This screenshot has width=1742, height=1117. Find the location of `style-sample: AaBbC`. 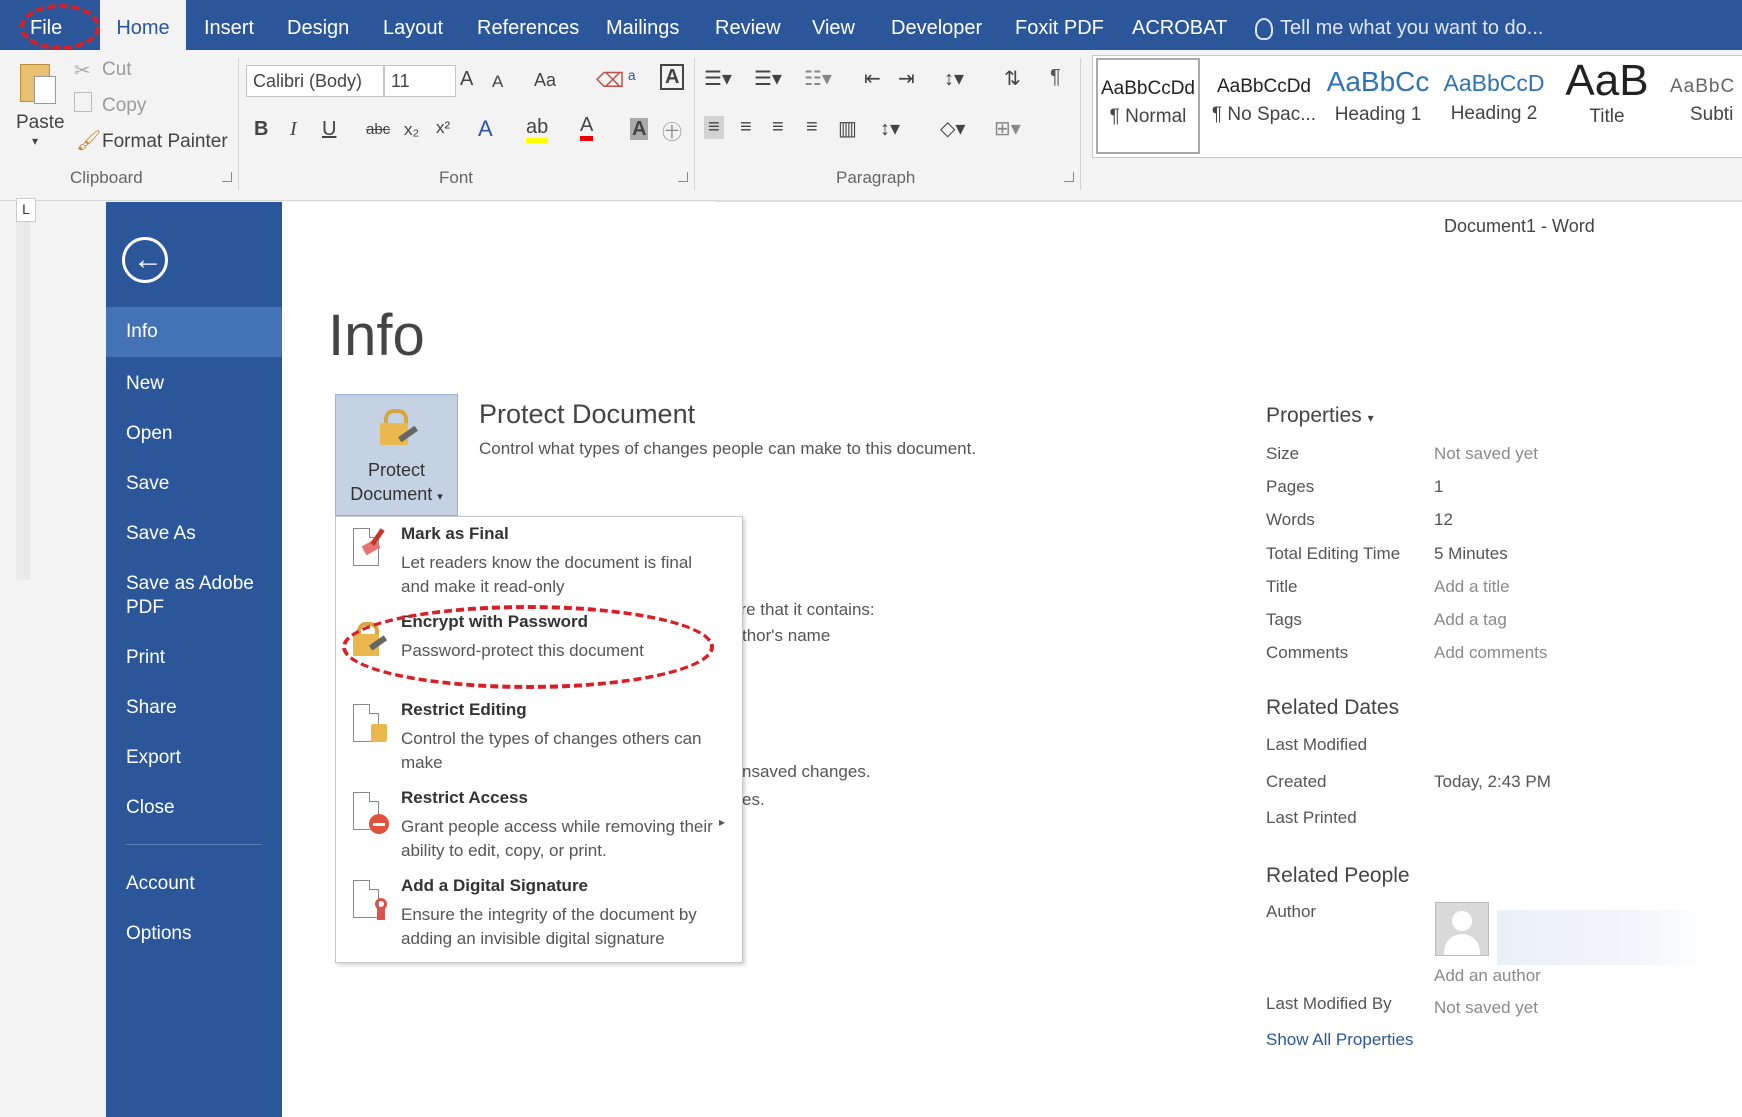

style-sample: AaBbC is located at coordinates (1703, 86).